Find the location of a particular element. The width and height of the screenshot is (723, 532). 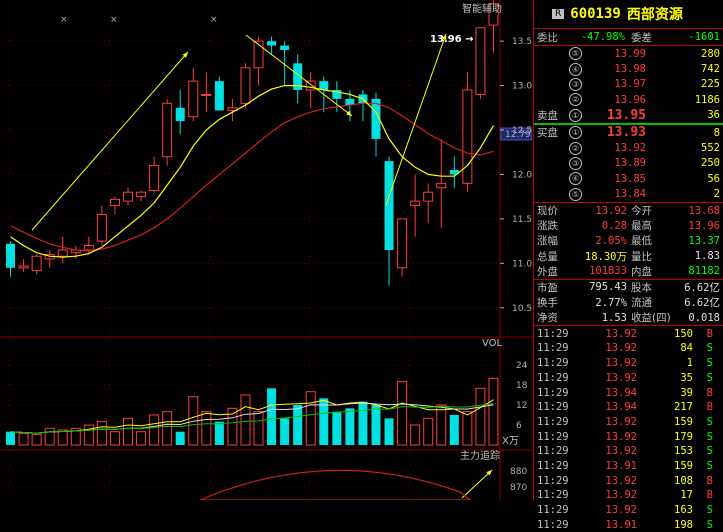

ask-row: ④ 13.98 742 is located at coordinates (628, 68).